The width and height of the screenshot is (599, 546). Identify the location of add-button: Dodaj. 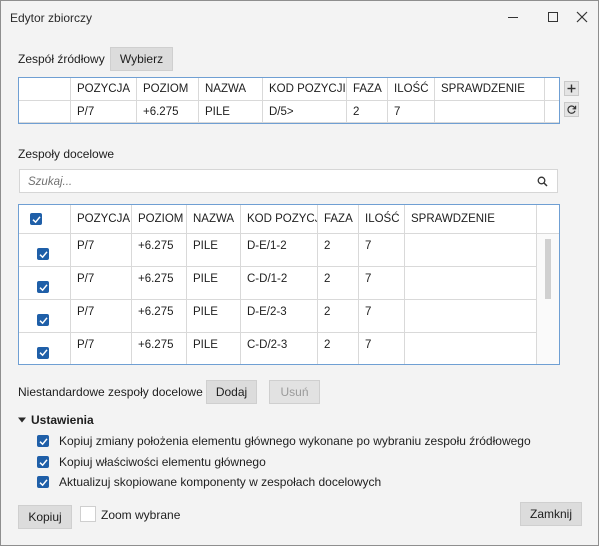
(231, 392).